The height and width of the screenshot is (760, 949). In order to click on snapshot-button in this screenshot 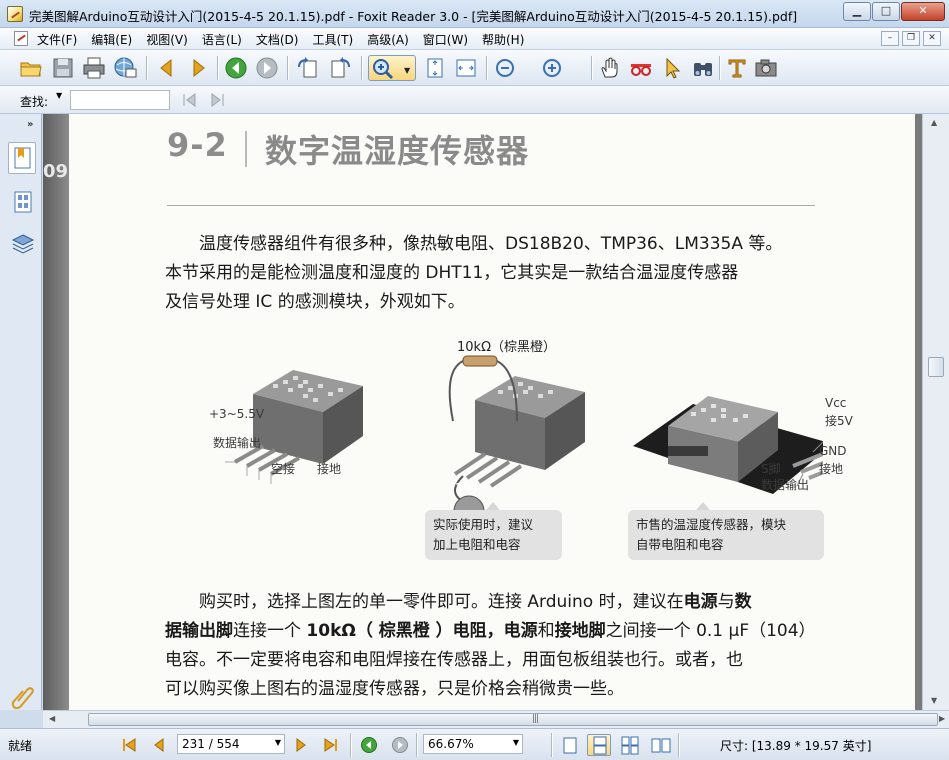, I will do `click(766, 68)`.